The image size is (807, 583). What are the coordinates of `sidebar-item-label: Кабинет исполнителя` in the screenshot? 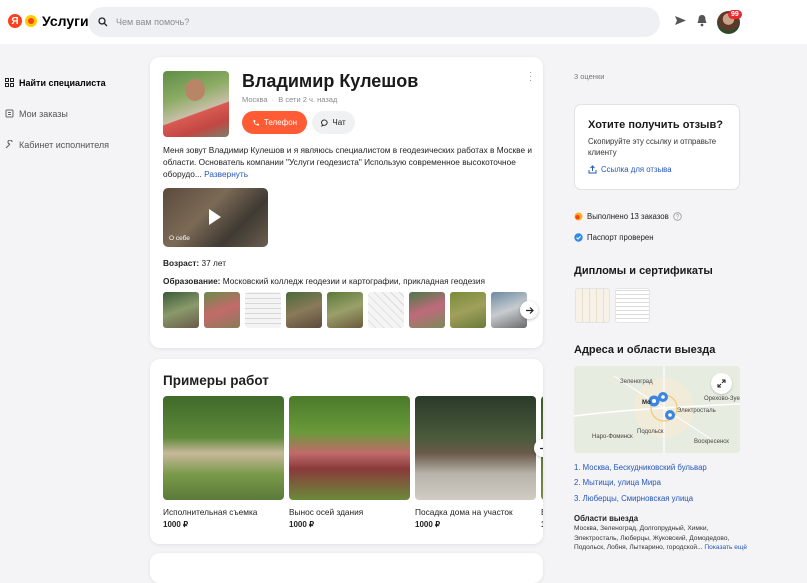 It's located at (64, 144).